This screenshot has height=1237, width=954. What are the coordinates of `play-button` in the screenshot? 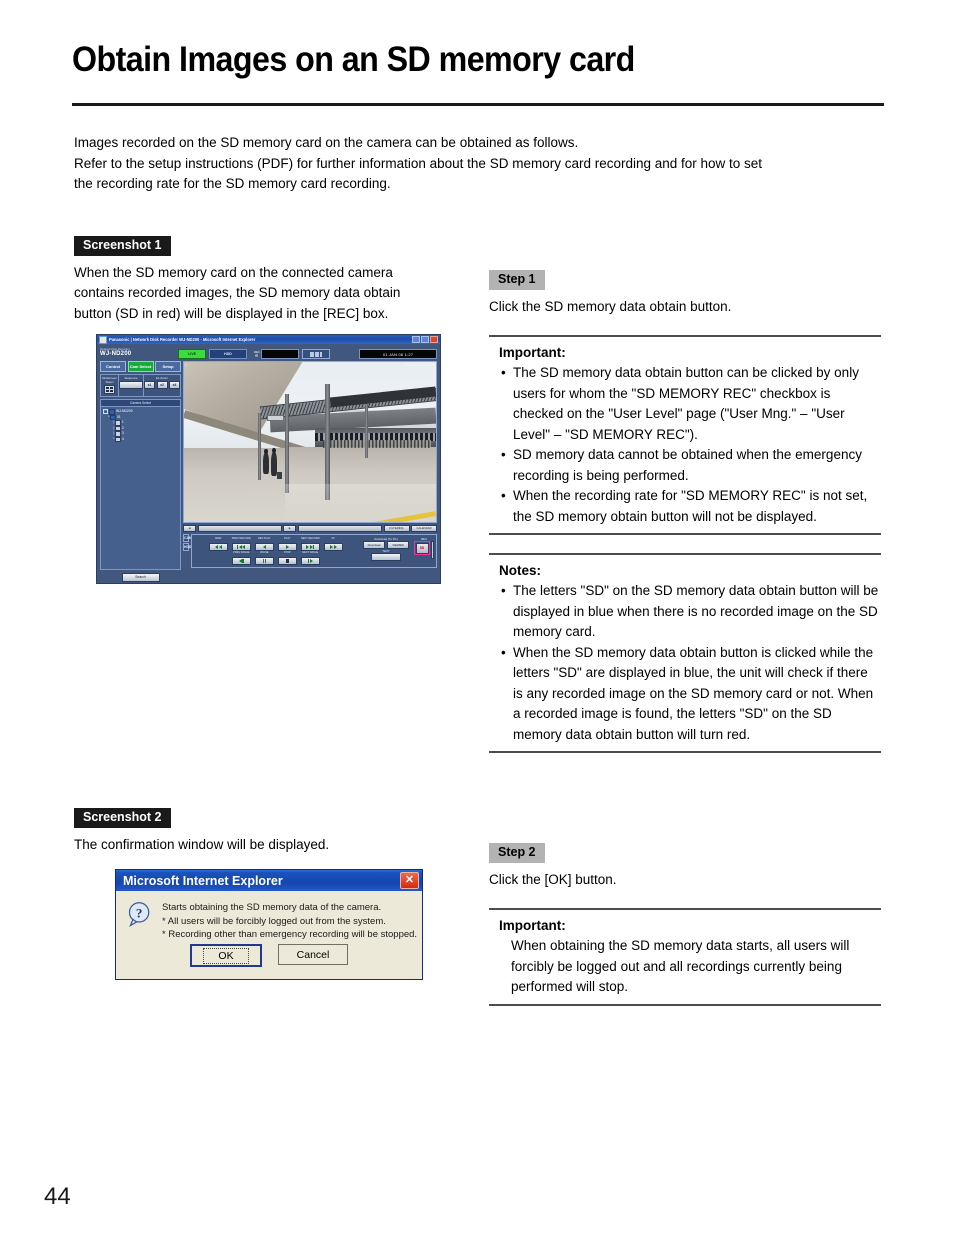 It's located at (287, 547).